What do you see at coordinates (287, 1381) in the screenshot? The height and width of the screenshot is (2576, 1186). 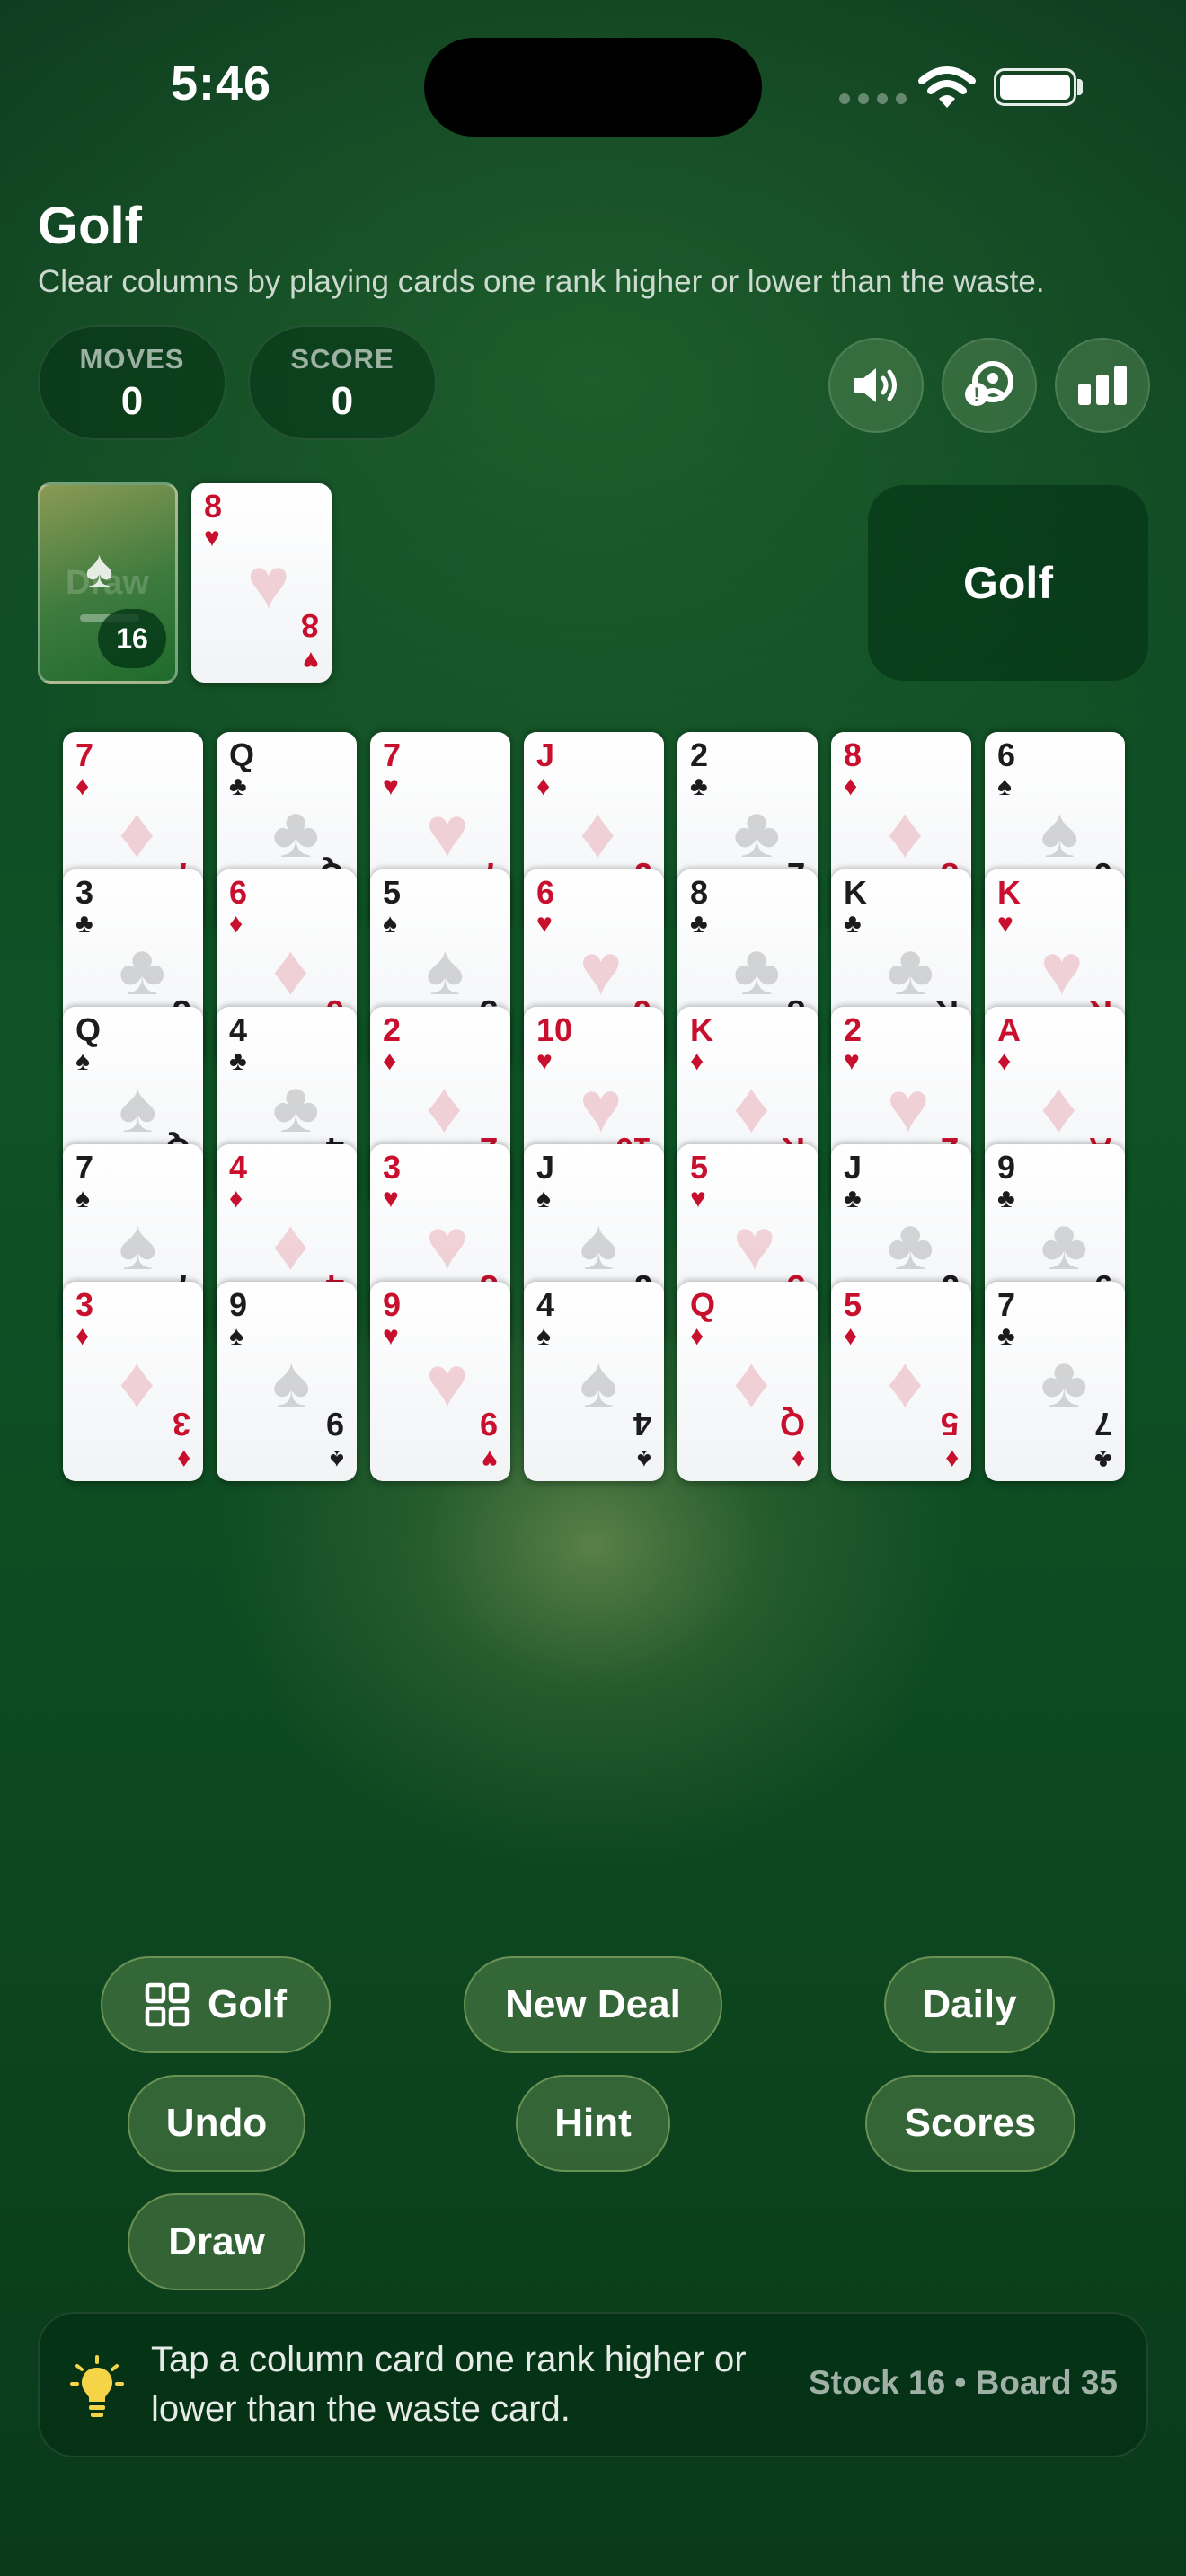 I see `tableau-card: 9 ♠ ♠ 9 ♠` at bounding box center [287, 1381].